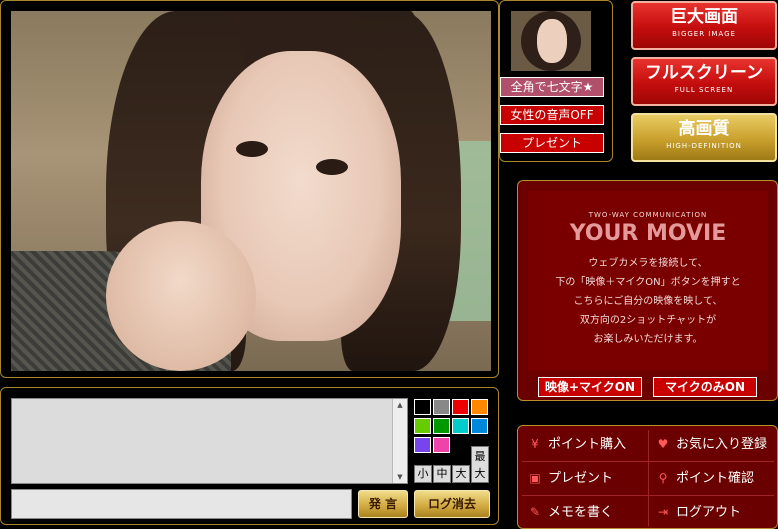 This screenshot has height=529, width=778. What do you see at coordinates (587, 444) in the screenshot?
I see `menu-buy-points-label: ポイント購入` at bounding box center [587, 444].